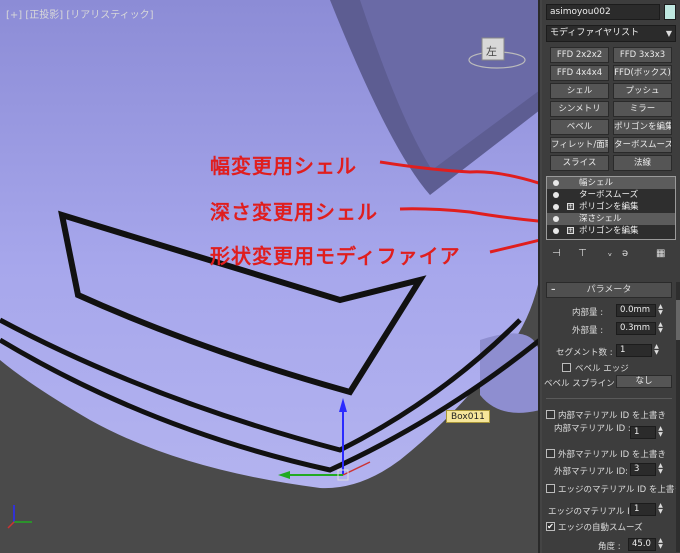 Image resolution: width=680 pixels, height=553 pixels. What do you see at coordinates (610, 253) in the screenshot?
I see `make-unique-icon: ᵥ` at bounding box center [610, 253].